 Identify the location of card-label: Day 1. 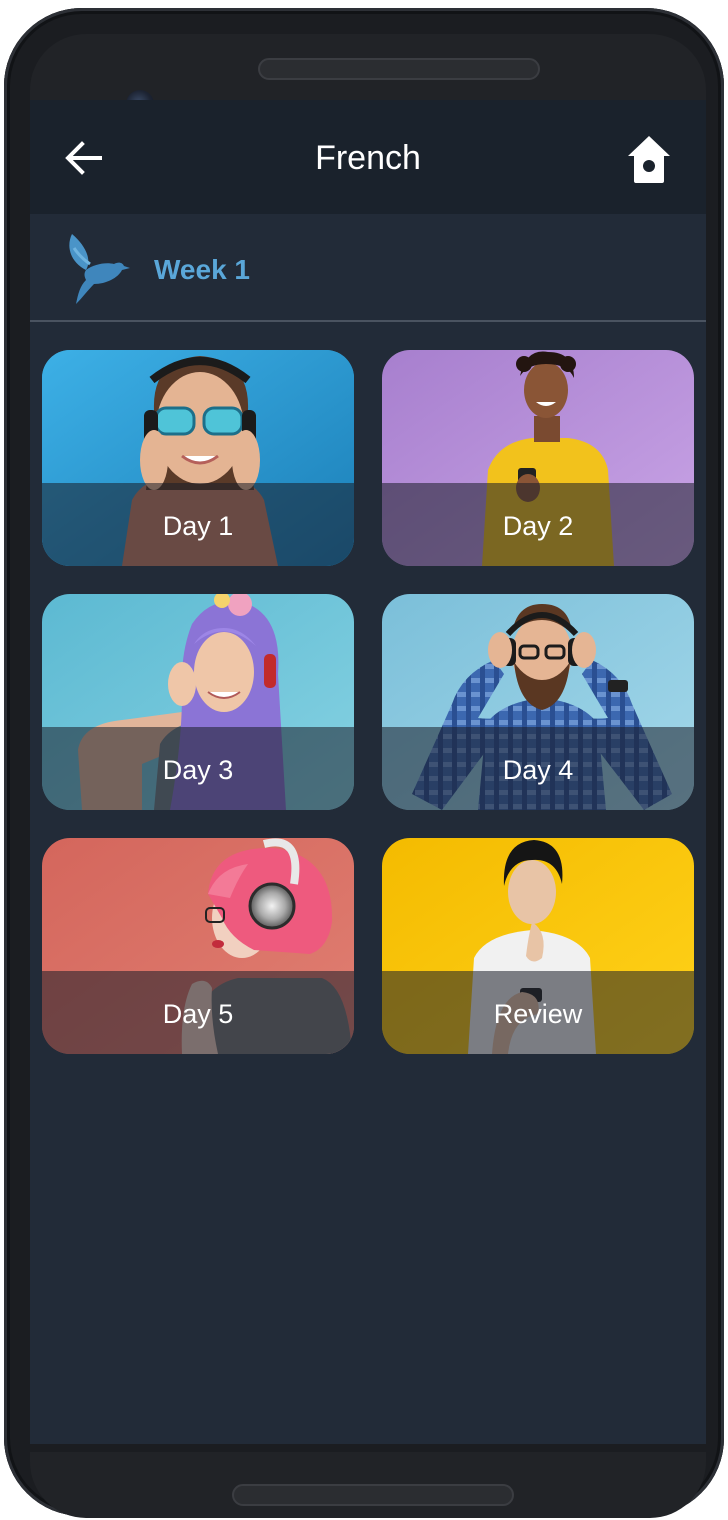
(198, 526).